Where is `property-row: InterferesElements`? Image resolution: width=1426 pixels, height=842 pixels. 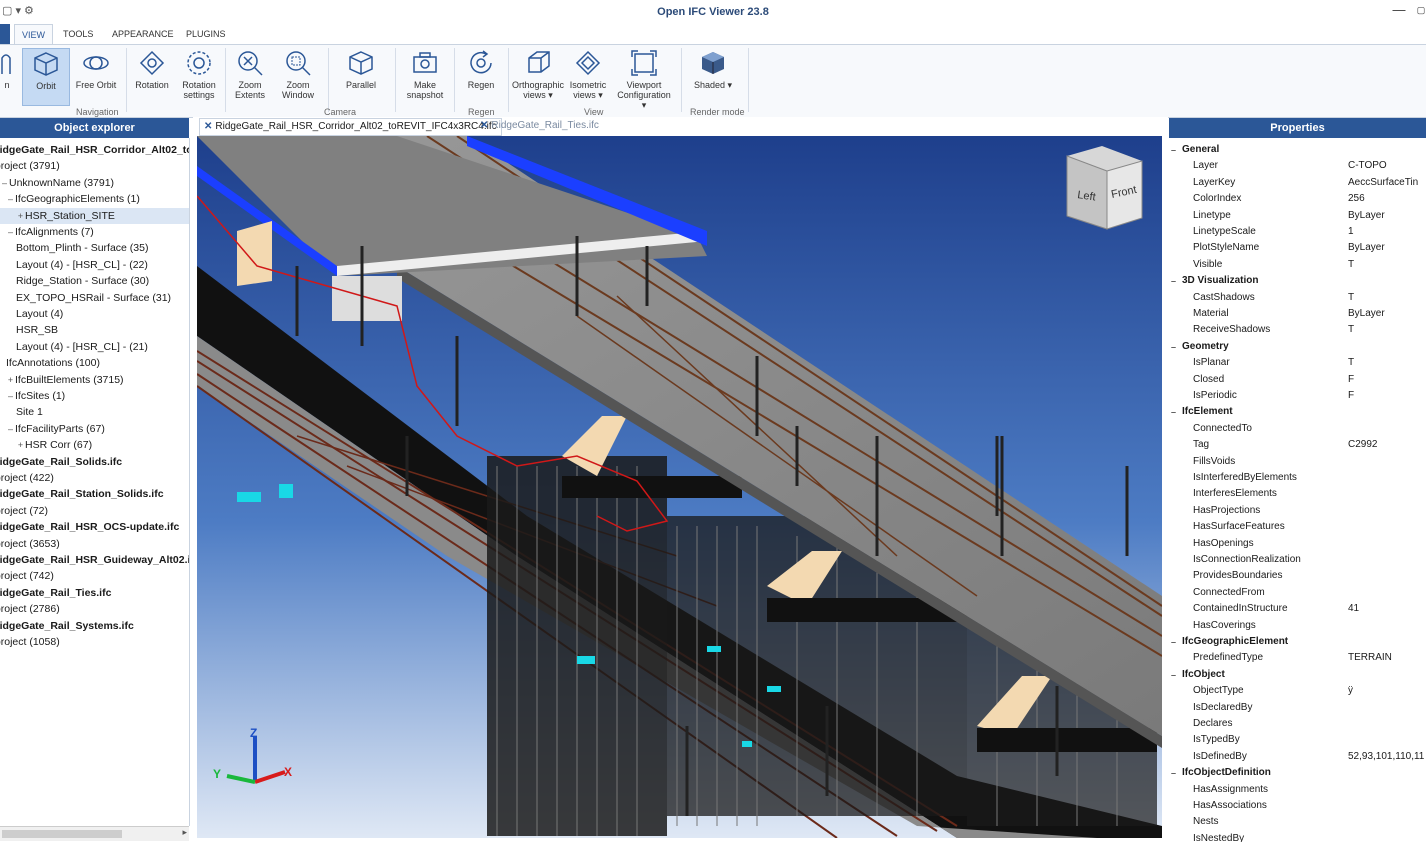 property-row: InterferesElements is located at coordinates (1297, 494).